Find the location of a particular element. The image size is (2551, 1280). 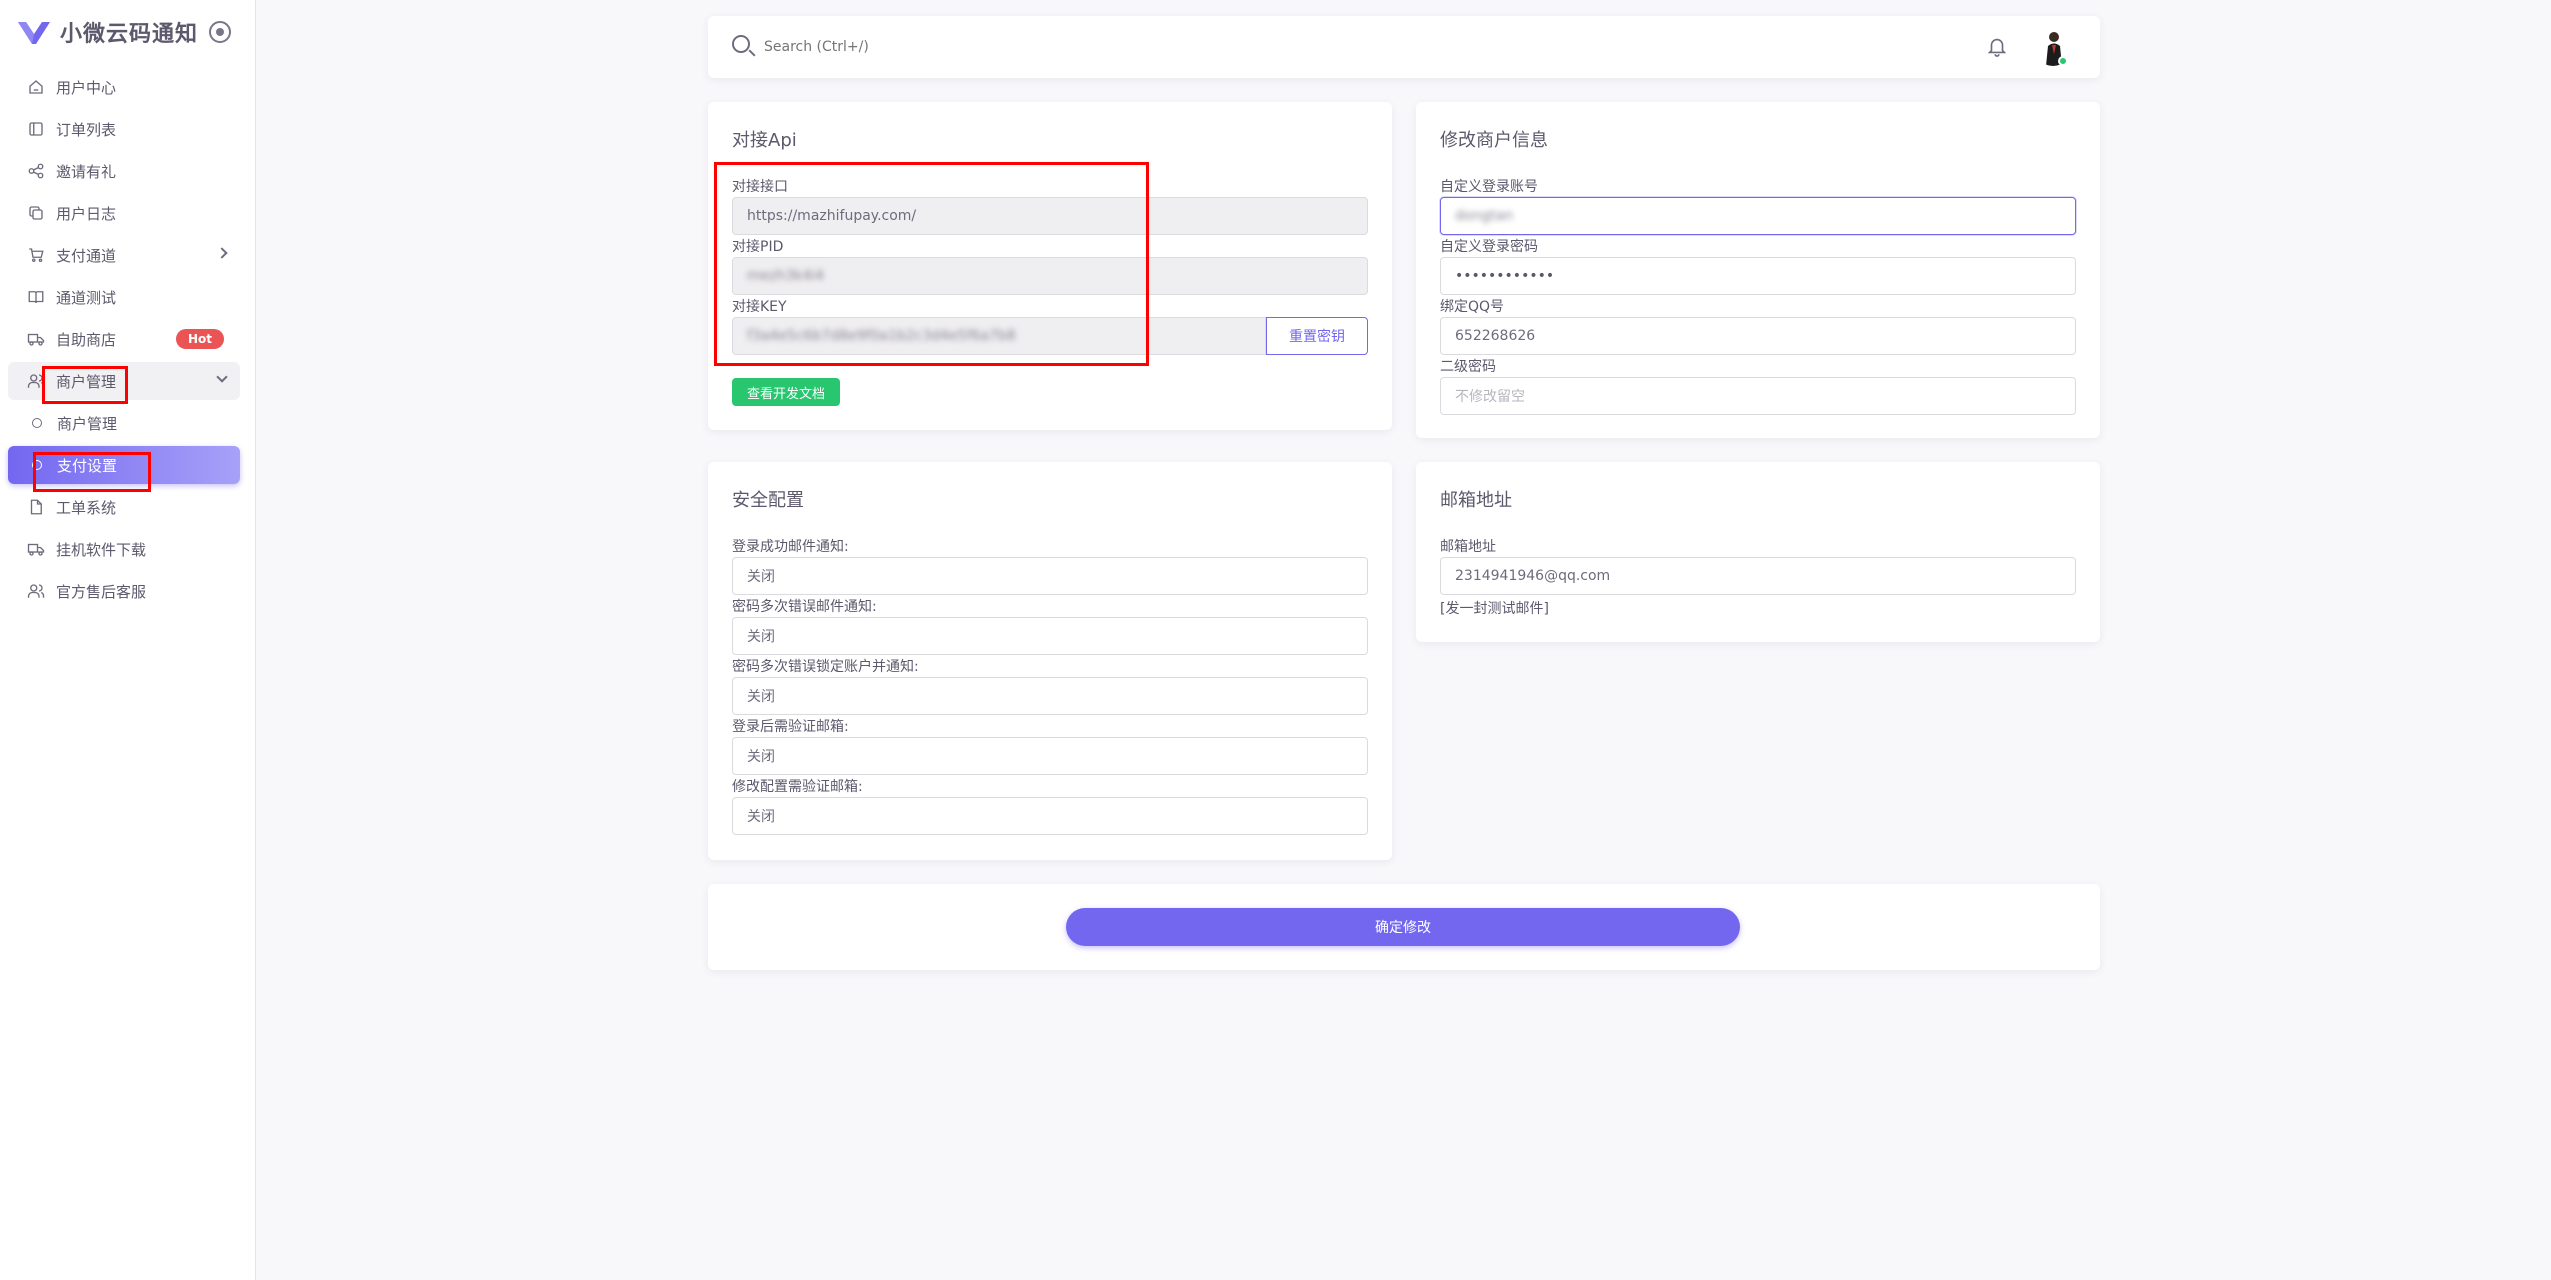

copy-icon is located at coordinates (36, 213).